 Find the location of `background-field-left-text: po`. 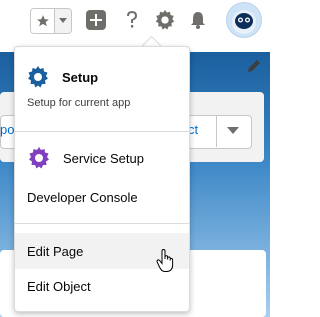

background-field-left-text: po is located at coordinates (7, 129).